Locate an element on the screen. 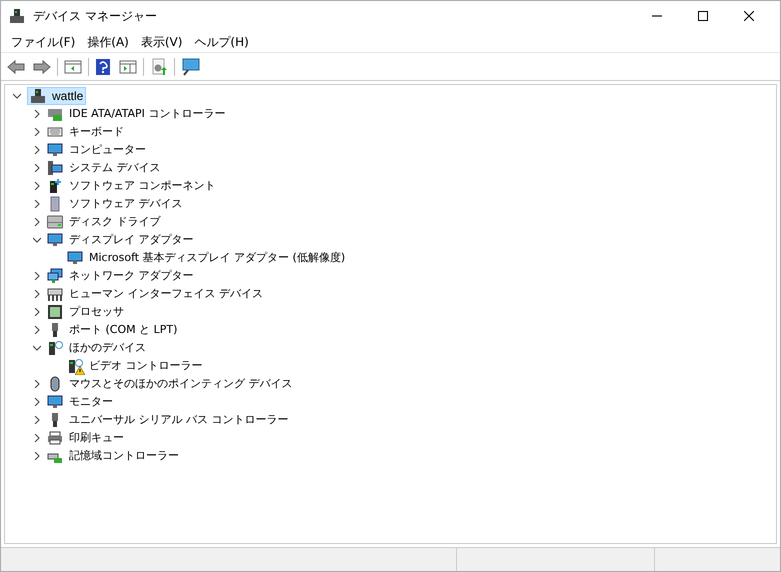 This screenshot has height=572, width=781. device-category: ディスク ドライブ is located at coordinates (114, 222).